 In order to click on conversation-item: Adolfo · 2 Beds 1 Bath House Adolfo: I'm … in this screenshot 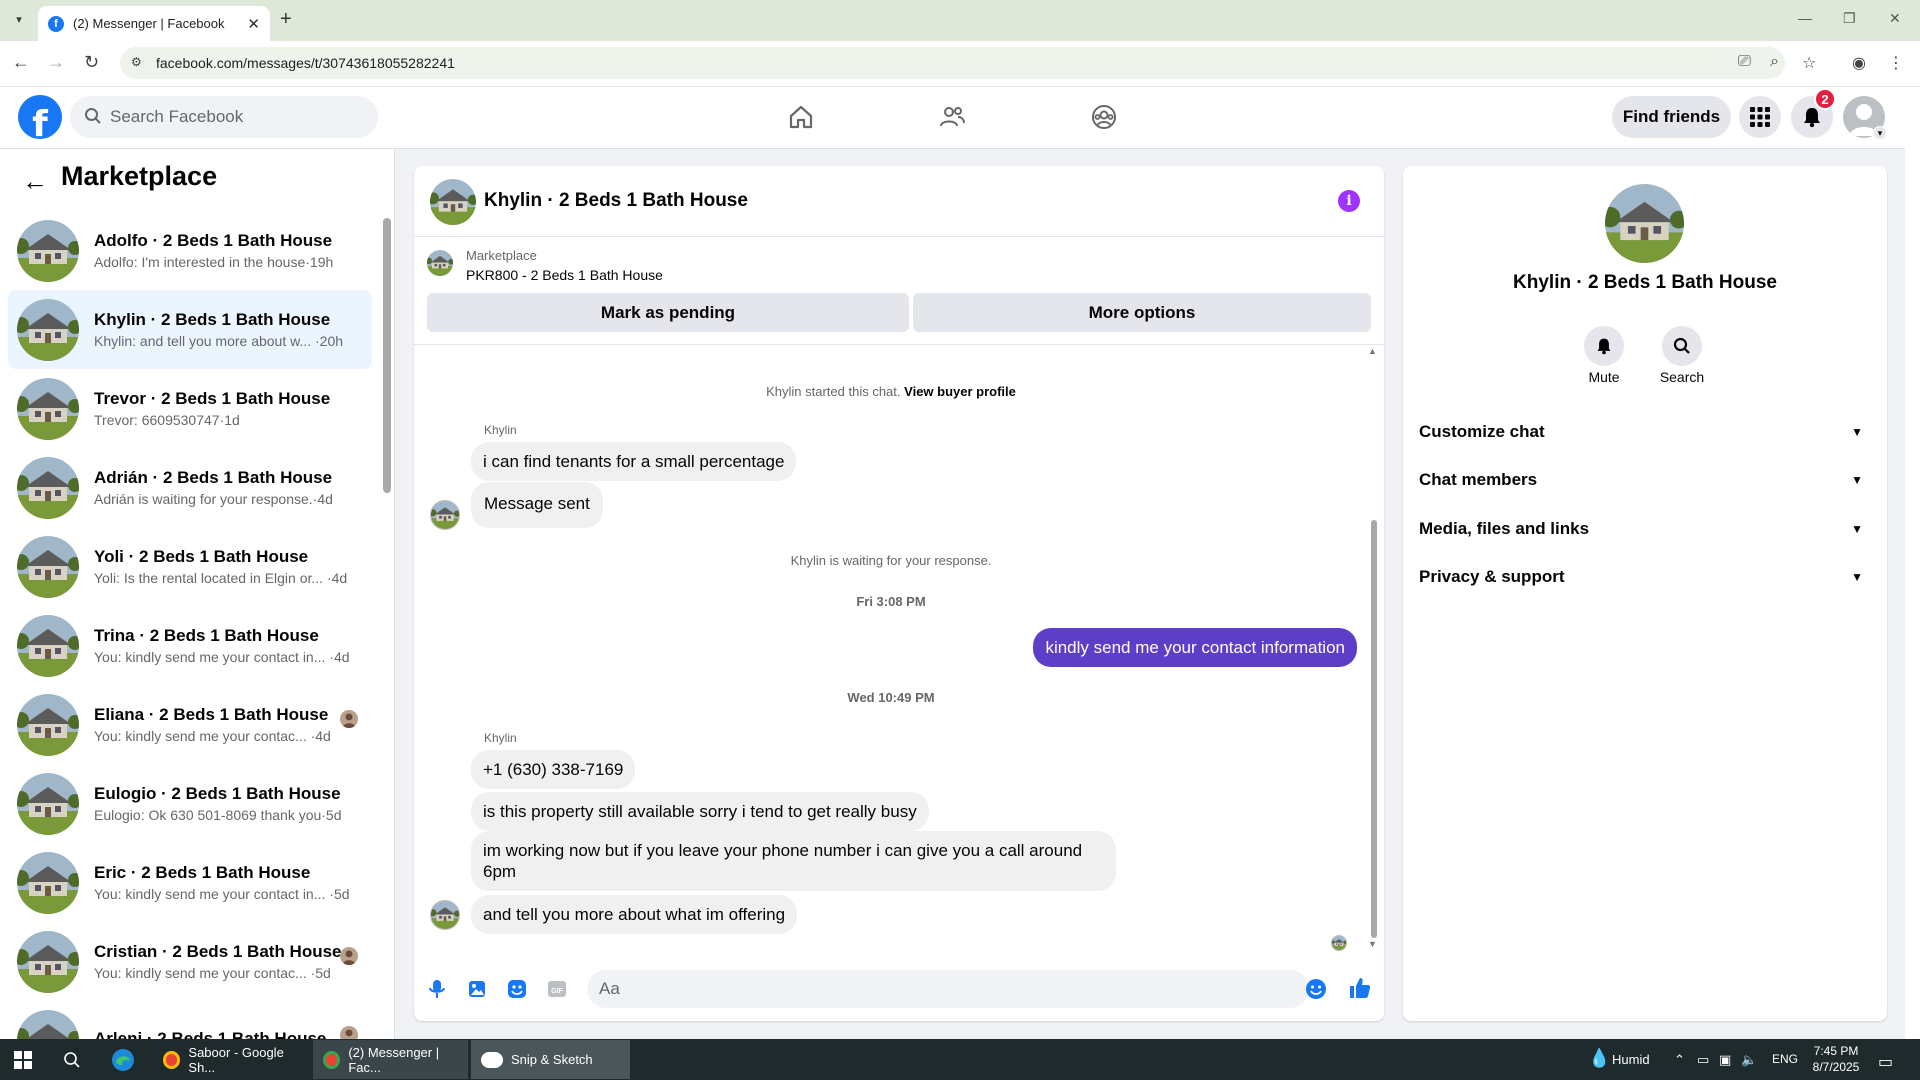, I will do `click(190, 250)`.